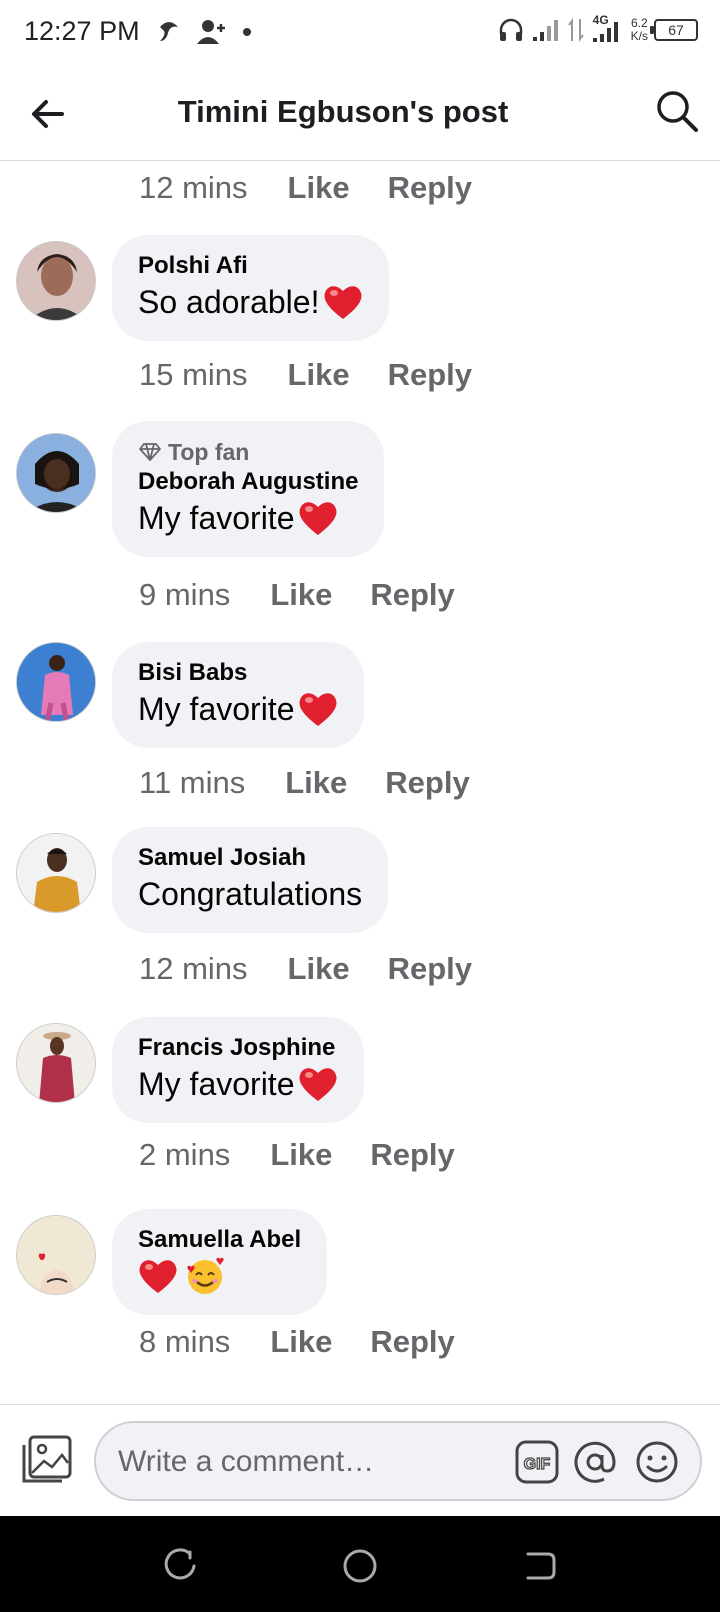 This screenshot has height=1612, width=720. Describe the element at coordinates (605, 32) in the screenshot. I see `signal-bars-4g-icon` at that location.